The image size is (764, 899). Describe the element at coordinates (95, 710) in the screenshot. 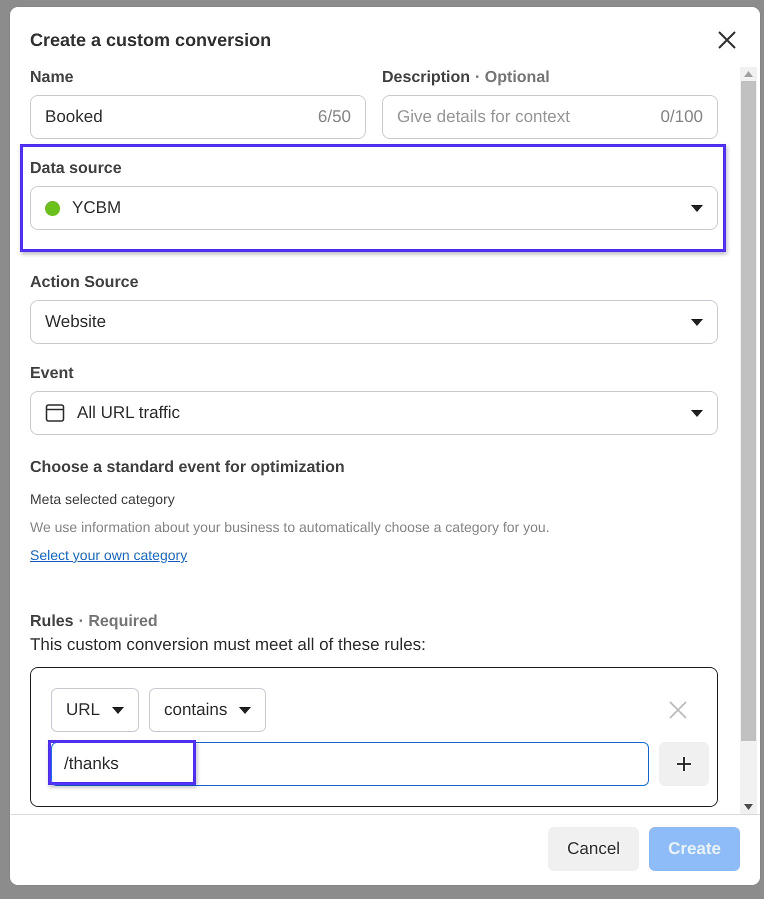

I see `field-dropdown: URL` at that location.